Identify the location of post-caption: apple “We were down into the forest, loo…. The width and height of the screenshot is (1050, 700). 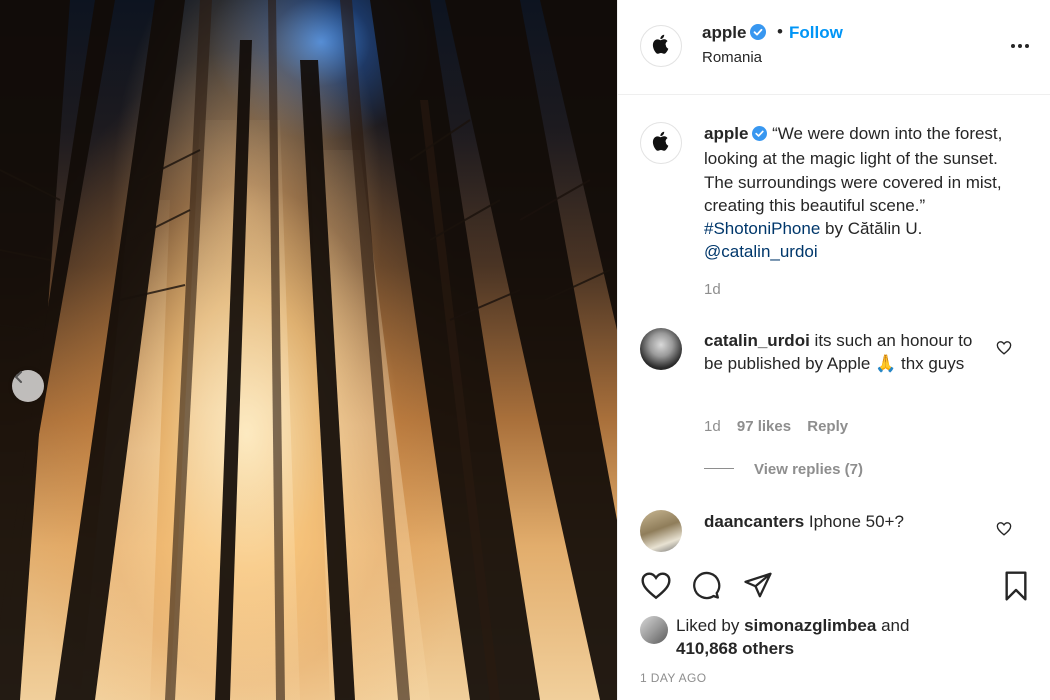
(864, 193).